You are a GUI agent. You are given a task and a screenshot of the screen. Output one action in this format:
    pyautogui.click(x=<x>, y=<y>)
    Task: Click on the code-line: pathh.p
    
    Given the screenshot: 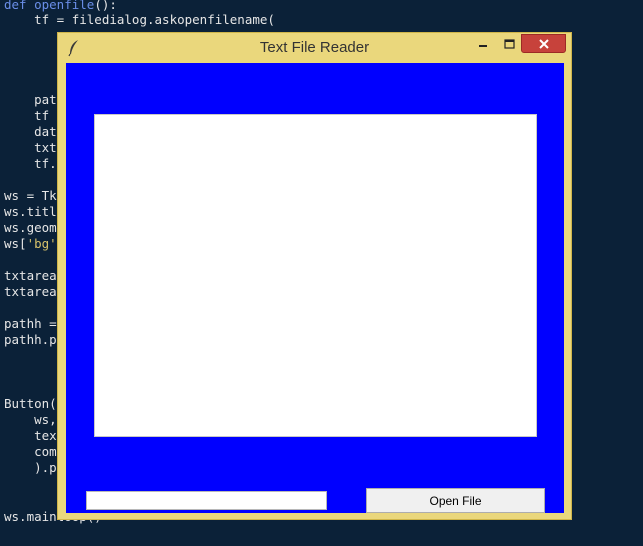 What is the action you would take?
    pyautogui.click(x=30, y=339)
    